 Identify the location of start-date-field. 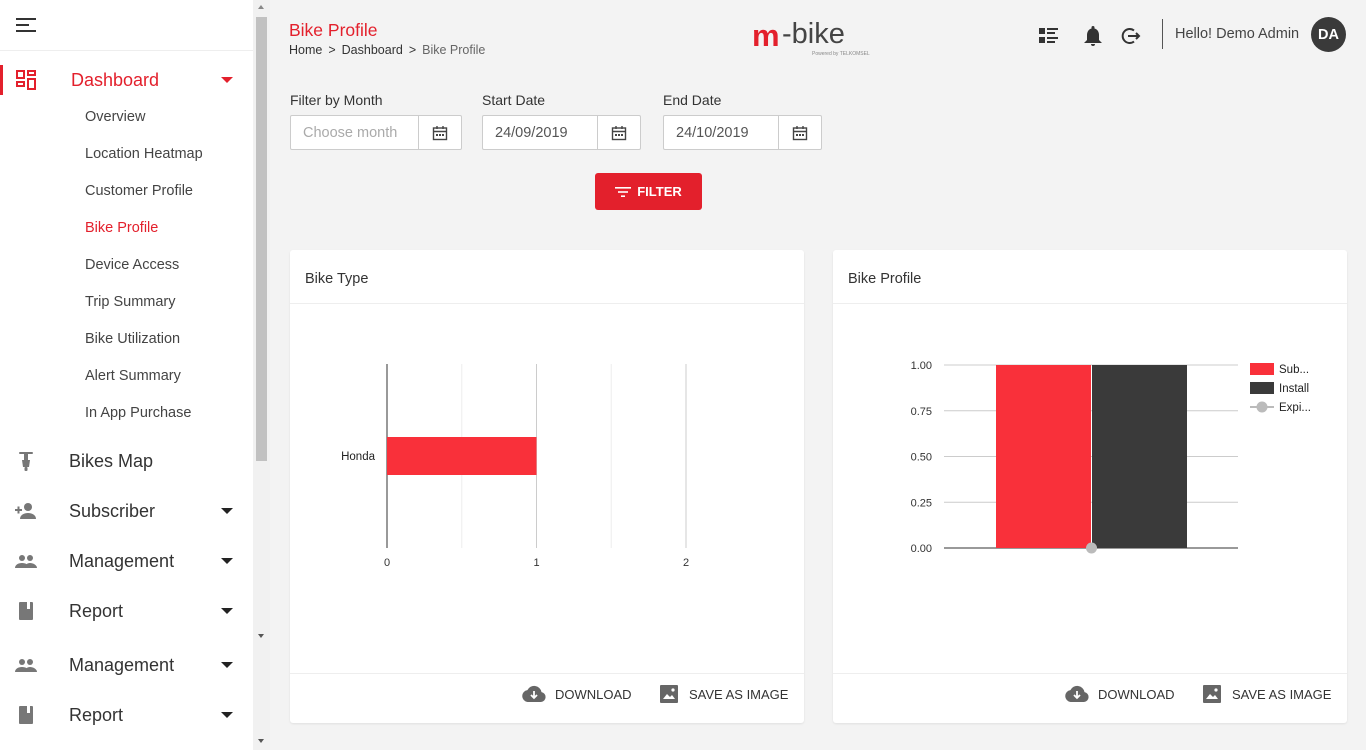
(561, 132).